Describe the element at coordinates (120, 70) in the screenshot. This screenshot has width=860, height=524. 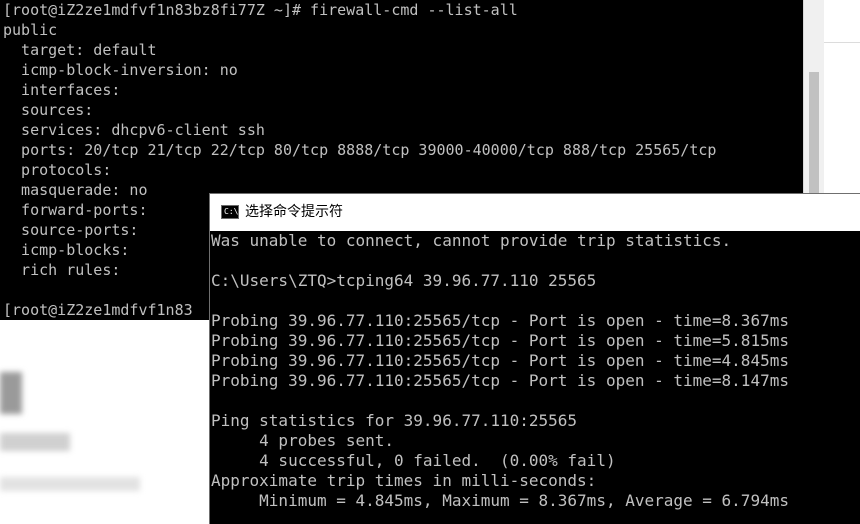
I see `terminal-line: icmp-block-inversion: no` at that location.